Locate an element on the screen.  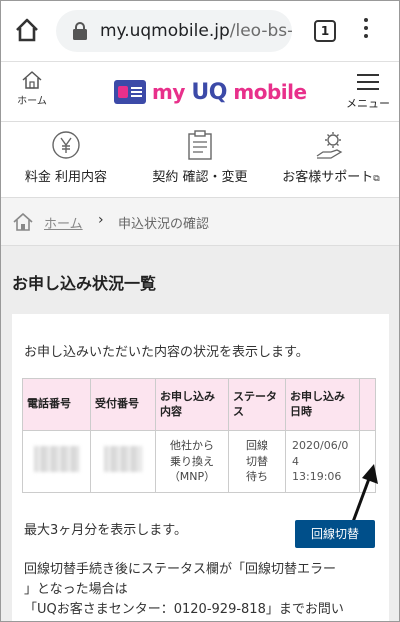
site-header: ホーム my UQ mobile メニュー is located at coordinates (200, 92).